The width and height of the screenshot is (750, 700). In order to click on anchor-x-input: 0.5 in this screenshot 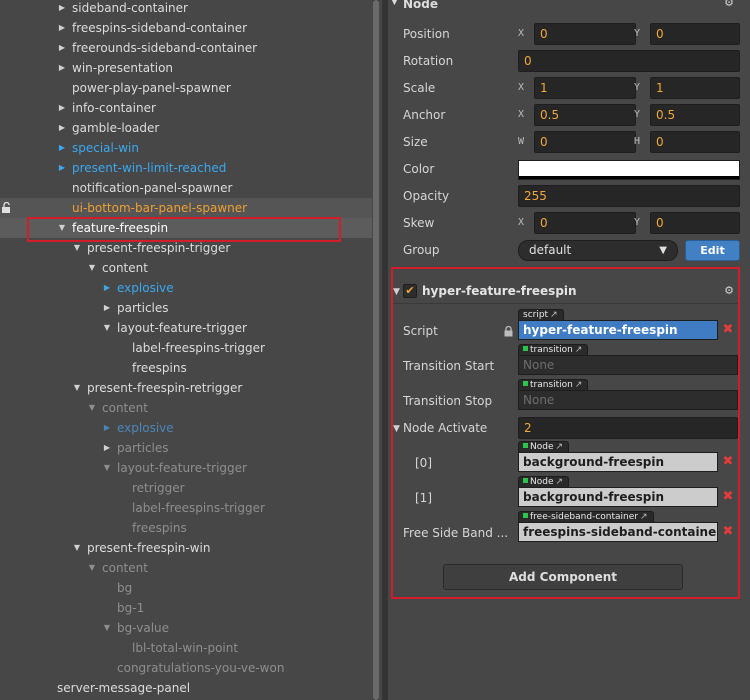, I will do `click(585, 115)`.